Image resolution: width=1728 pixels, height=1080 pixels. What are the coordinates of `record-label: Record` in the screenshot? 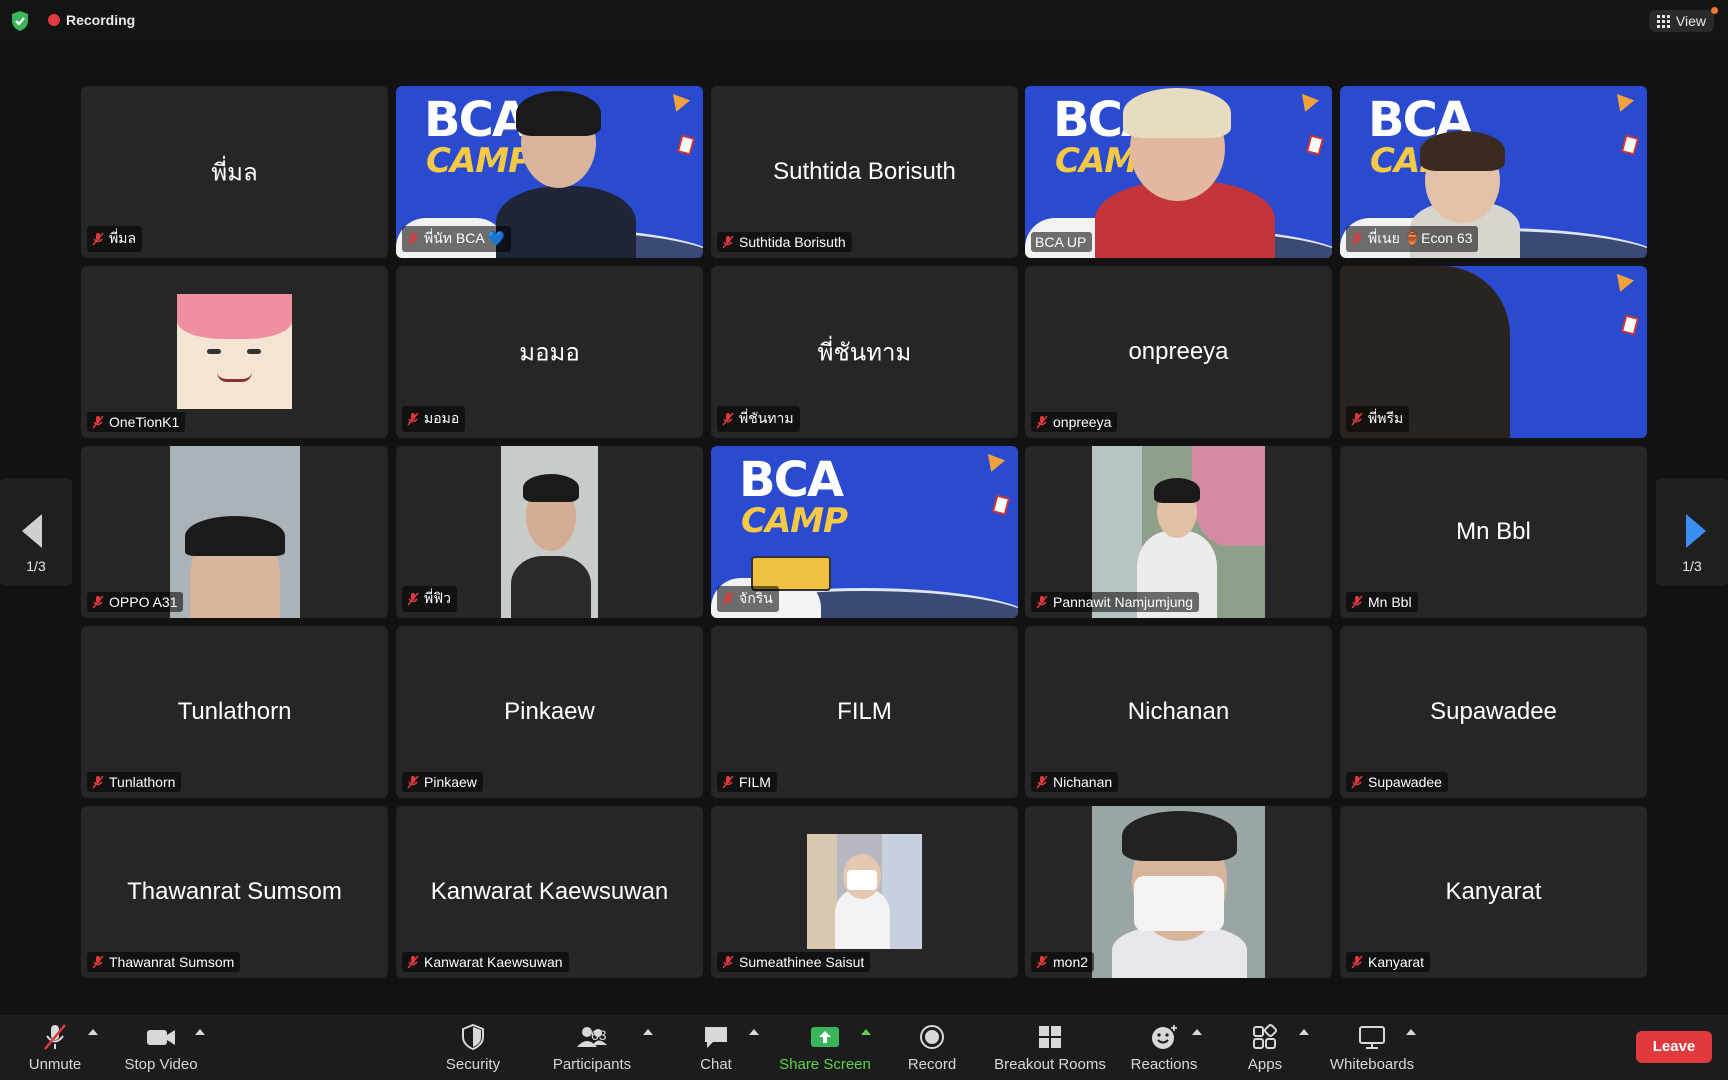 It's located at (932, 1064).